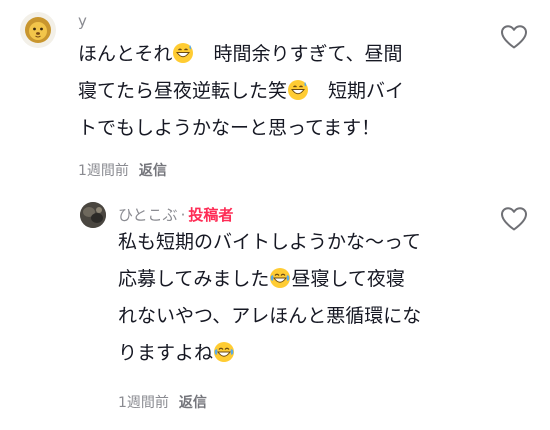 The height and width of the screenshot is (430, 550). What do you see at coordinates (82, 21) in the screenshot?
I see `comment-username: y` at bounding box center [82, 21].